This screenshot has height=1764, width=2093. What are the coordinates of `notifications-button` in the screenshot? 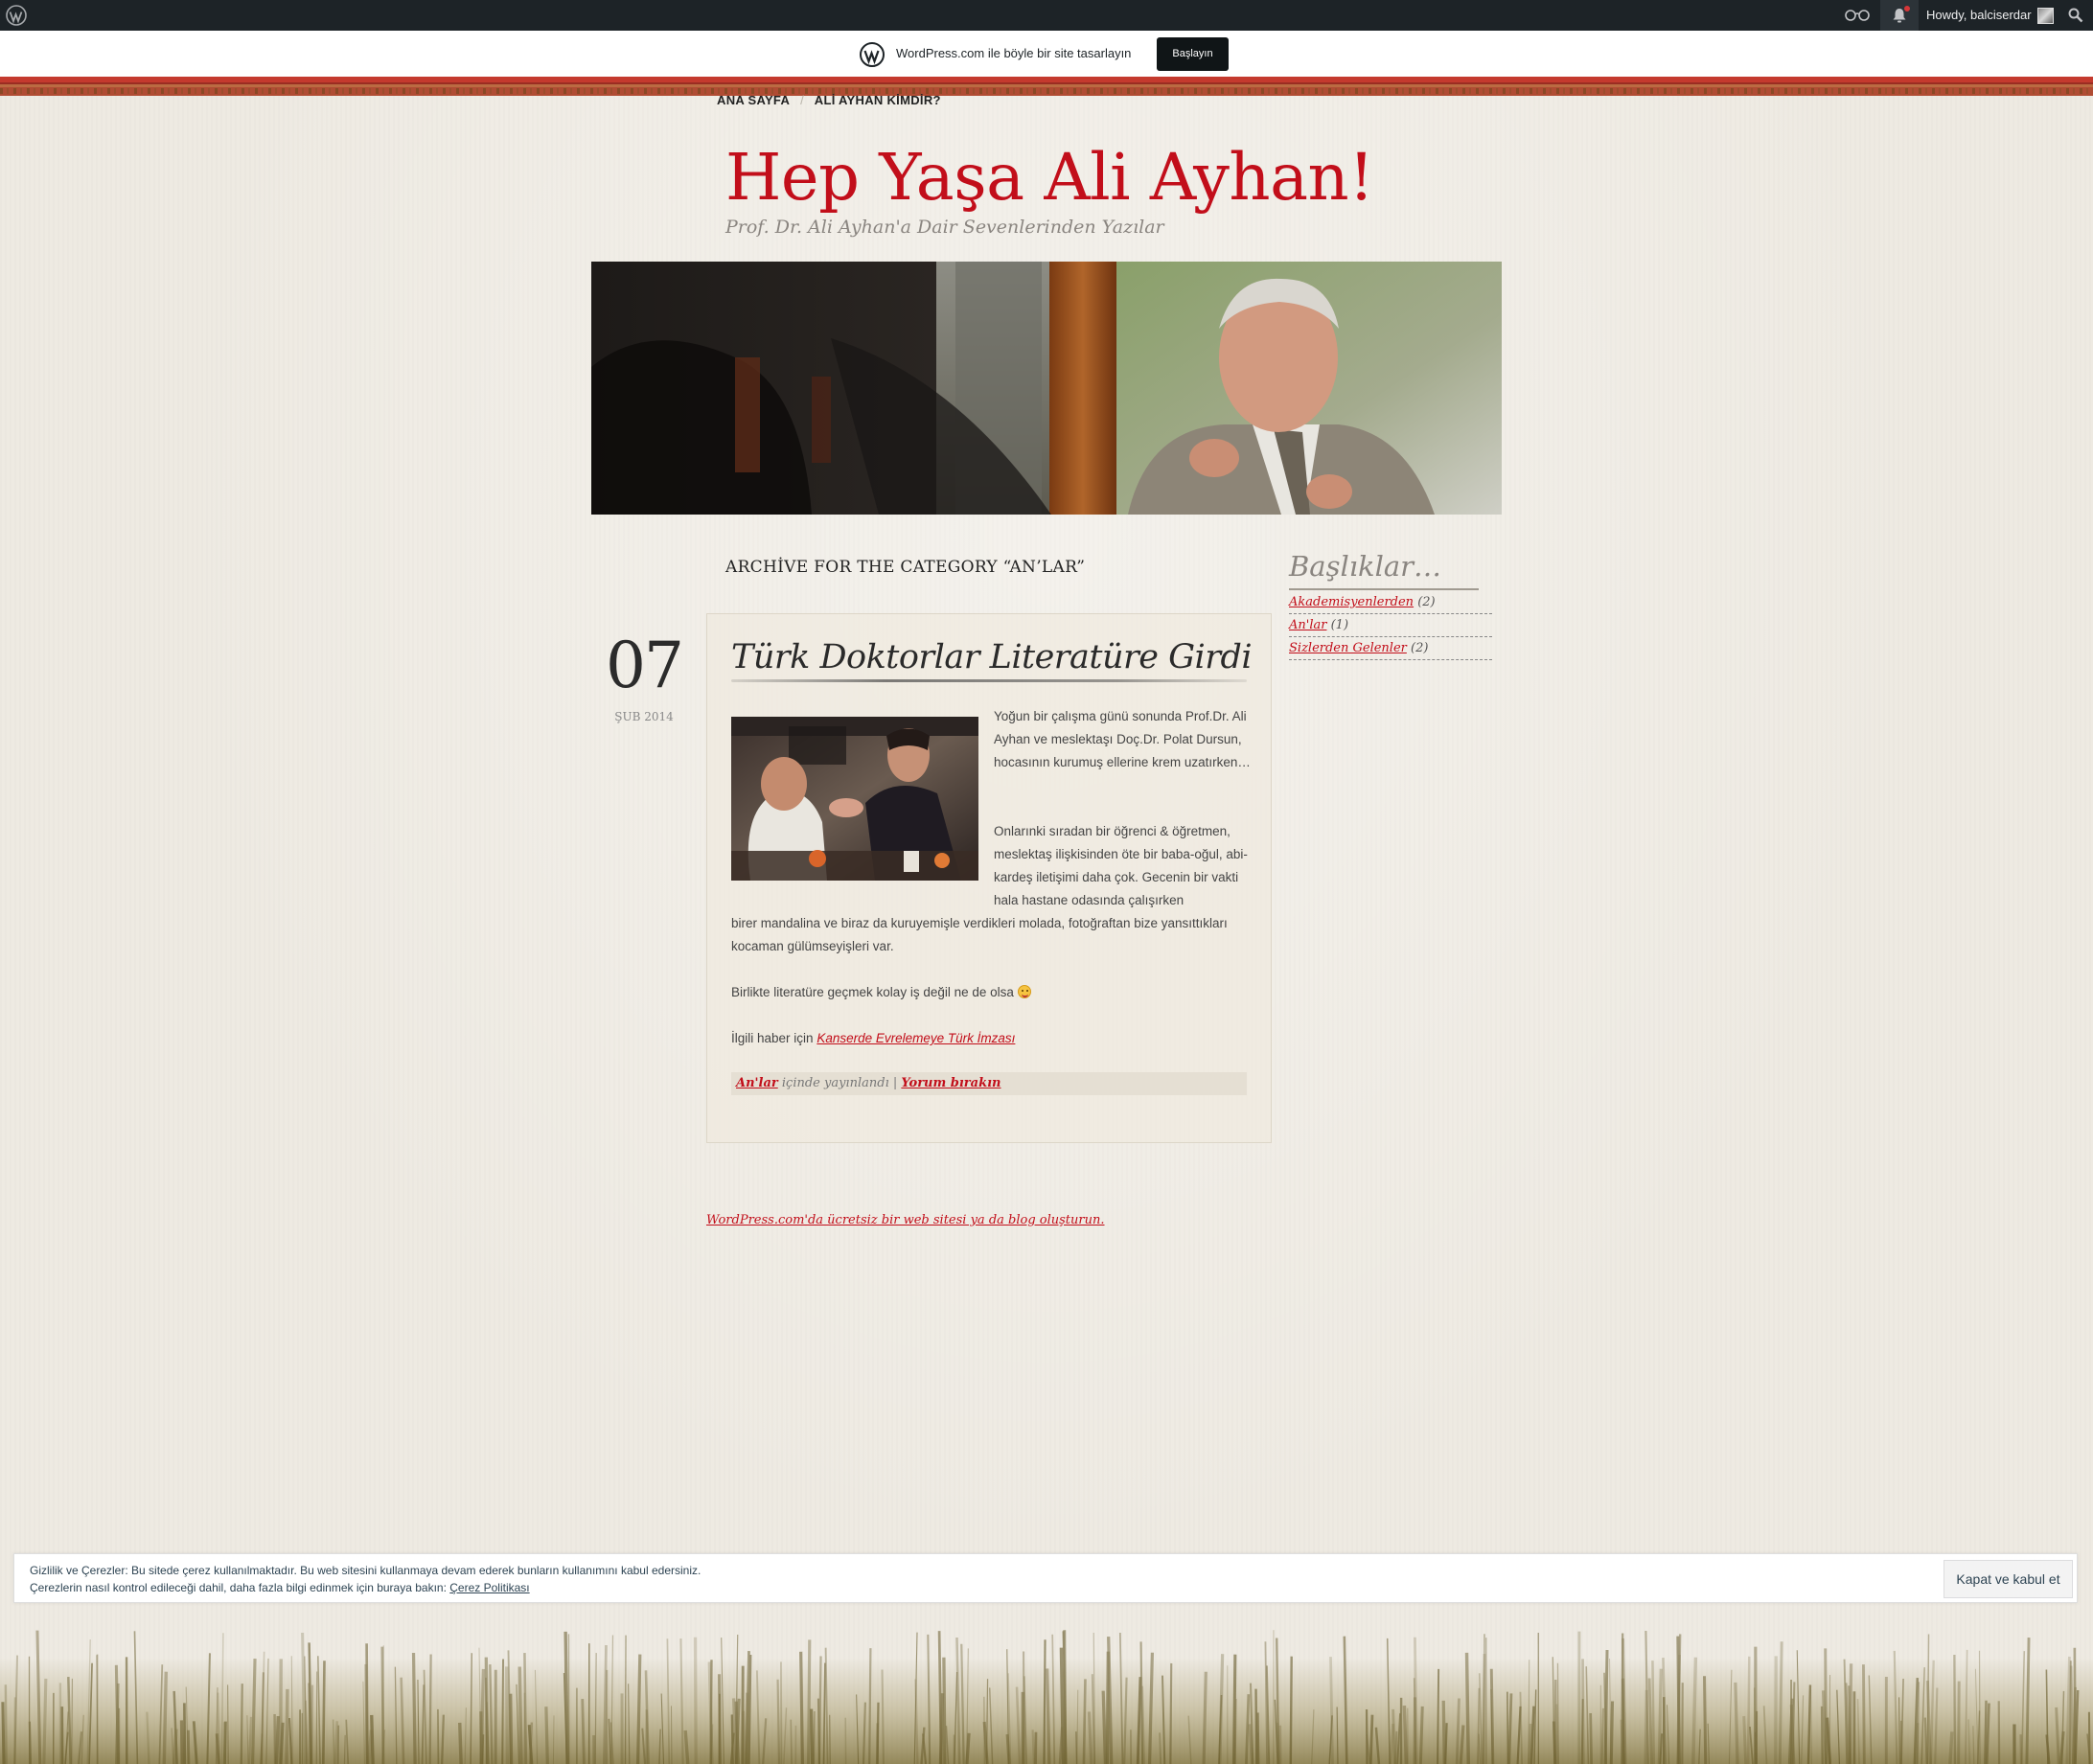 It's located at (1899, 16).